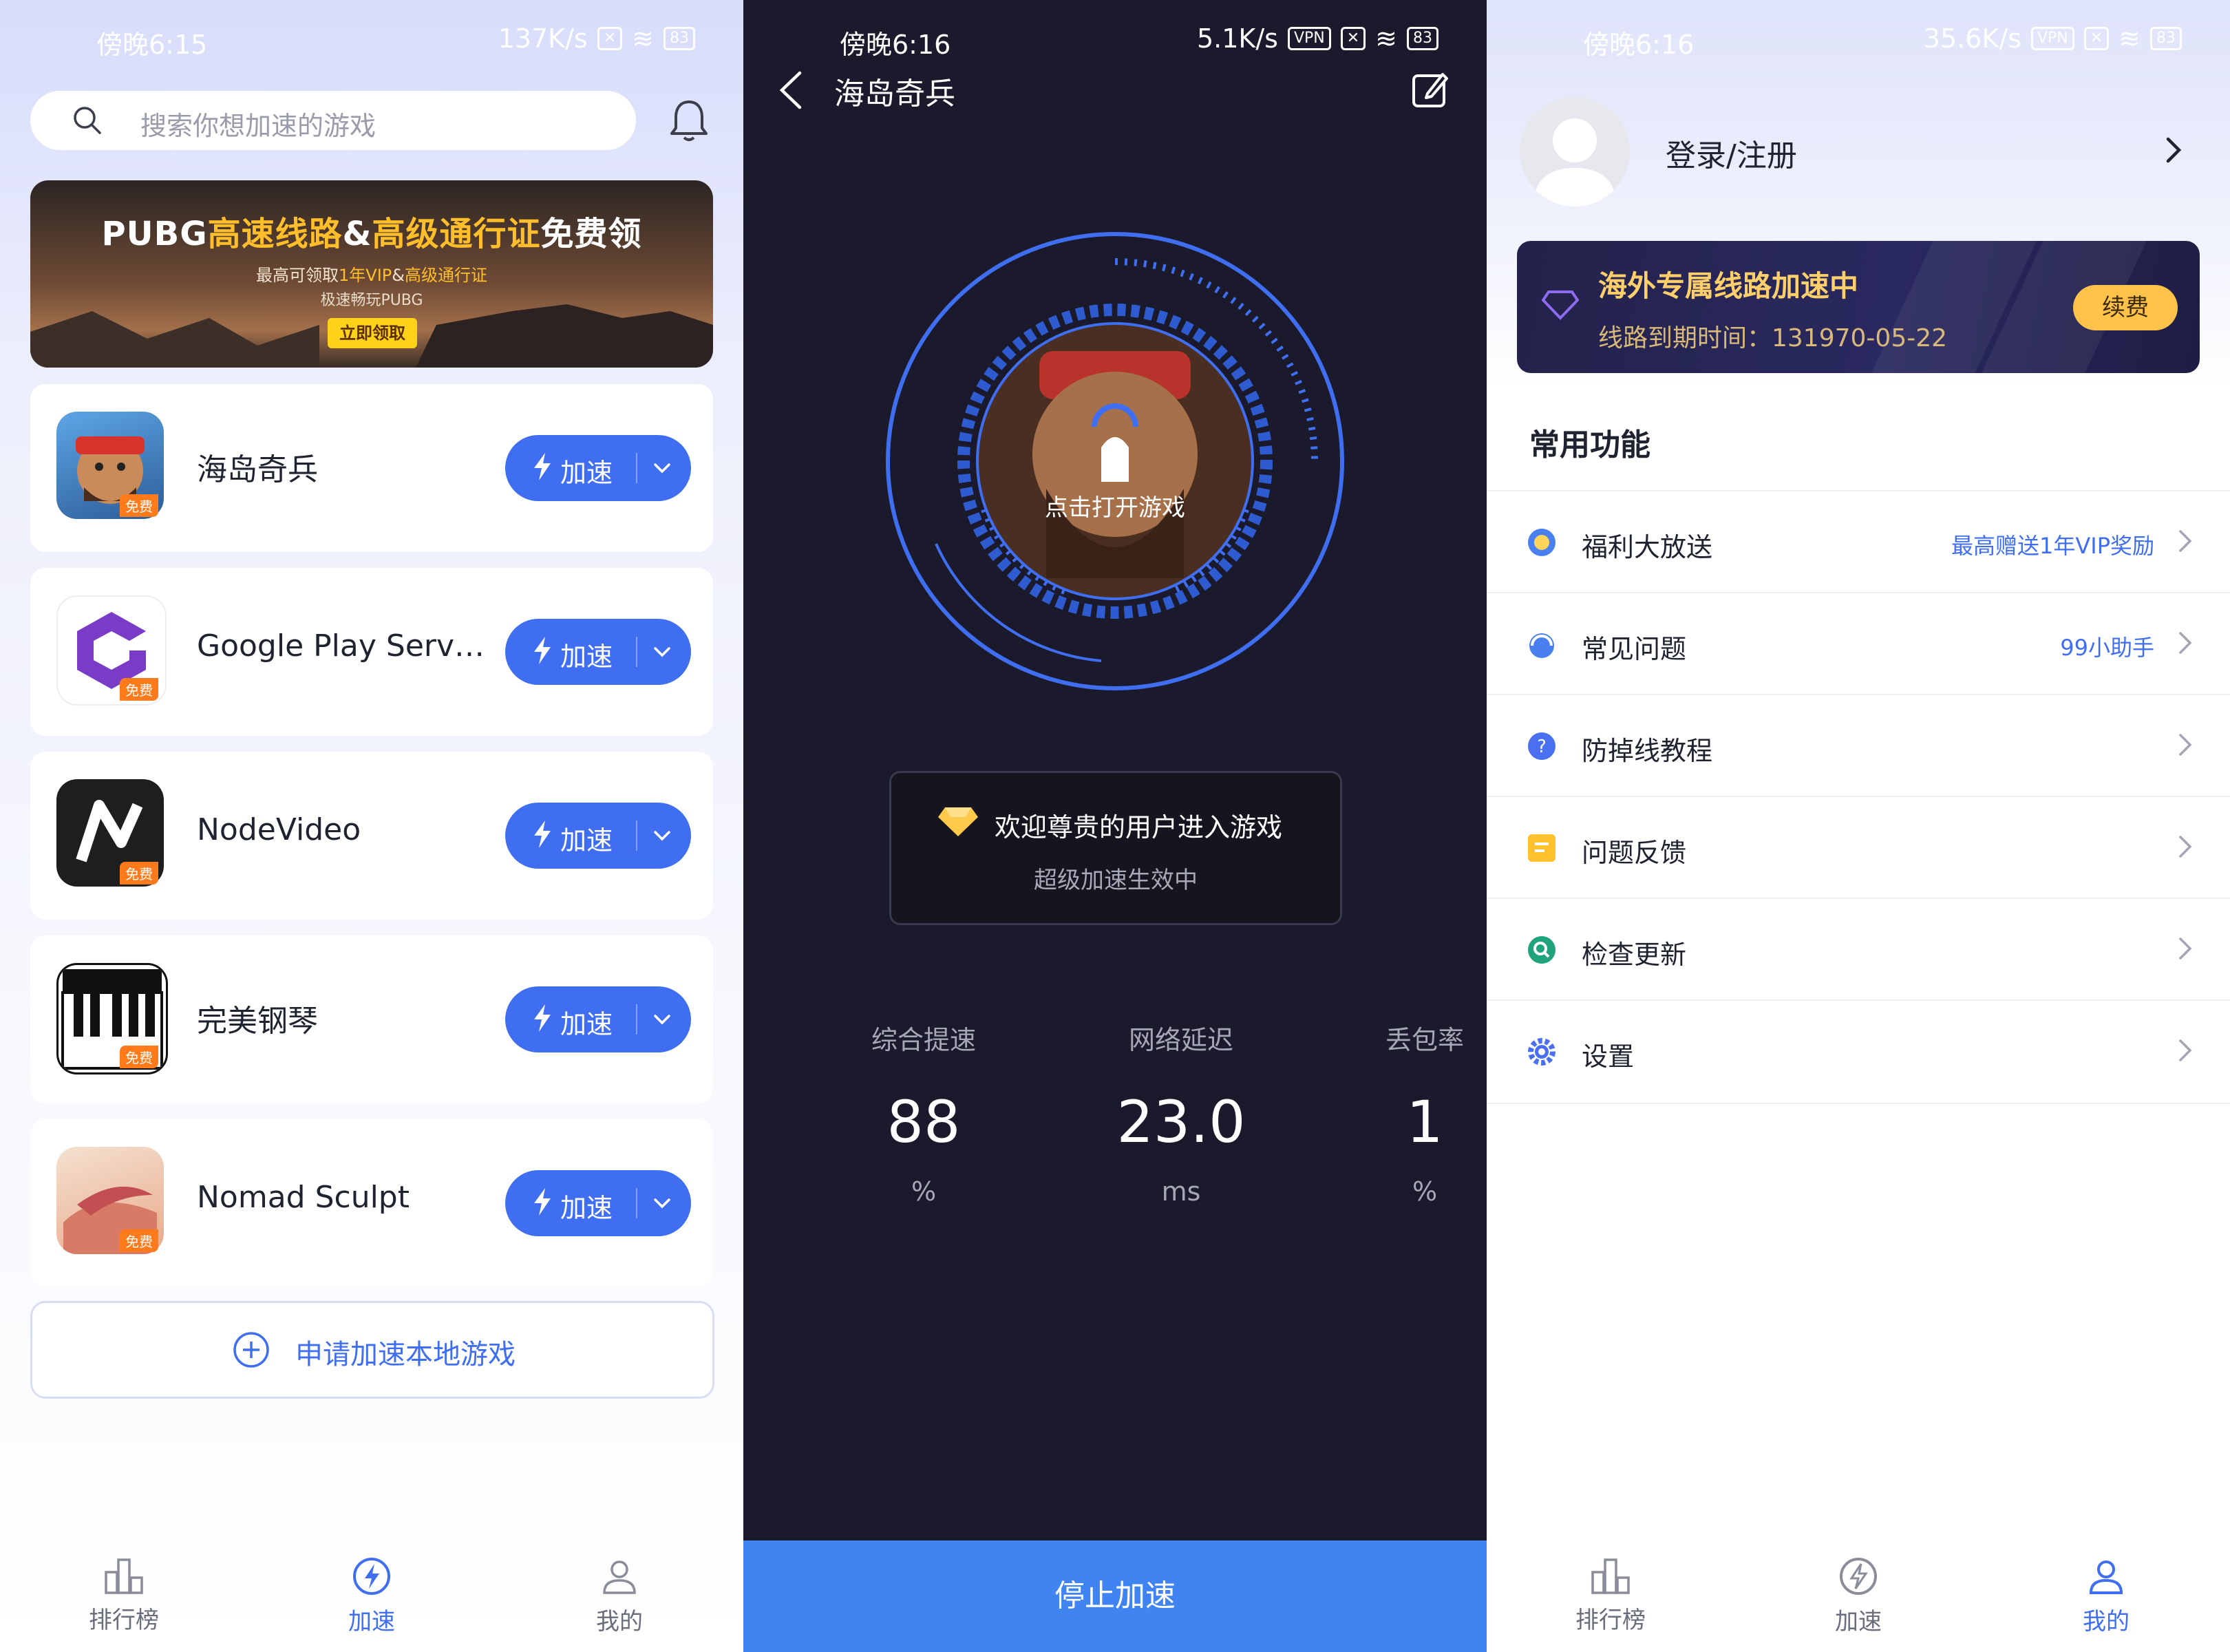 The height and width of the screenshot is (1652, 2230). What do you see at coordinates (1116, 881) in the screenshot?
I see `welcome-subtitle: 超级加速生效中` at bounding box center [1116, 881].